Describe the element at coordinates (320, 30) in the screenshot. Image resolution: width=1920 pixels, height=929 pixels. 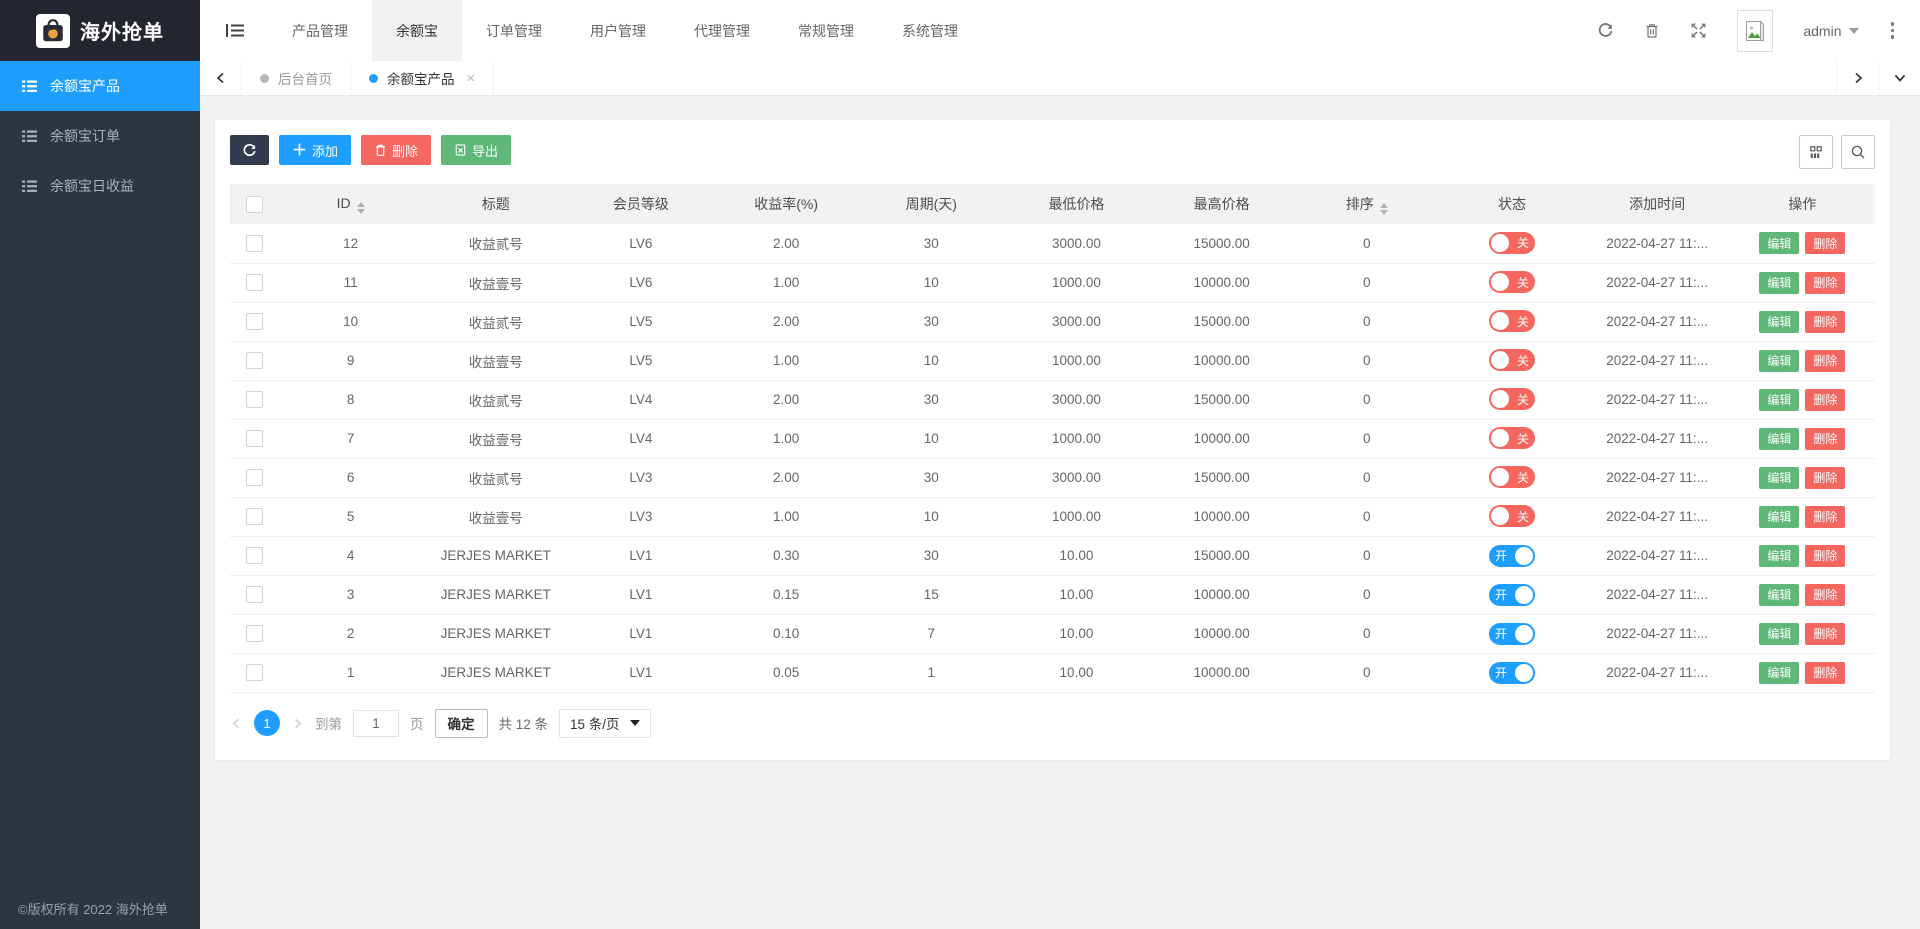
I see `nav-item: 产品管理` at that location.